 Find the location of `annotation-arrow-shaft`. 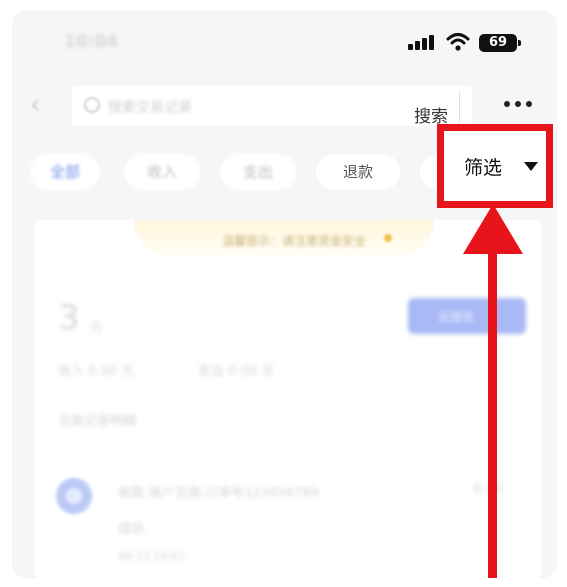

annotation-arrow-shaft is located at coordinates (492, 415).